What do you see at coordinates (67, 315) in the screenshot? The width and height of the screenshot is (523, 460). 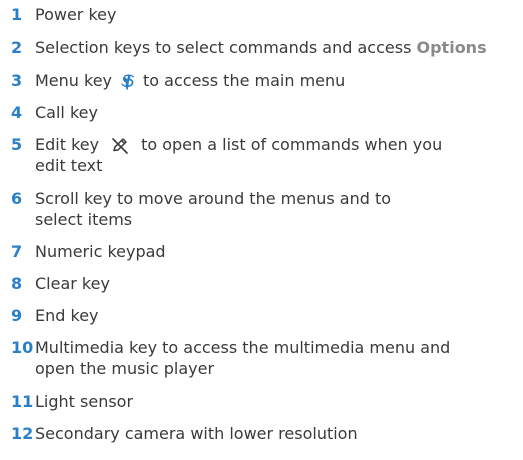 I see `item-line: End key` at bounding box center [67, 315].